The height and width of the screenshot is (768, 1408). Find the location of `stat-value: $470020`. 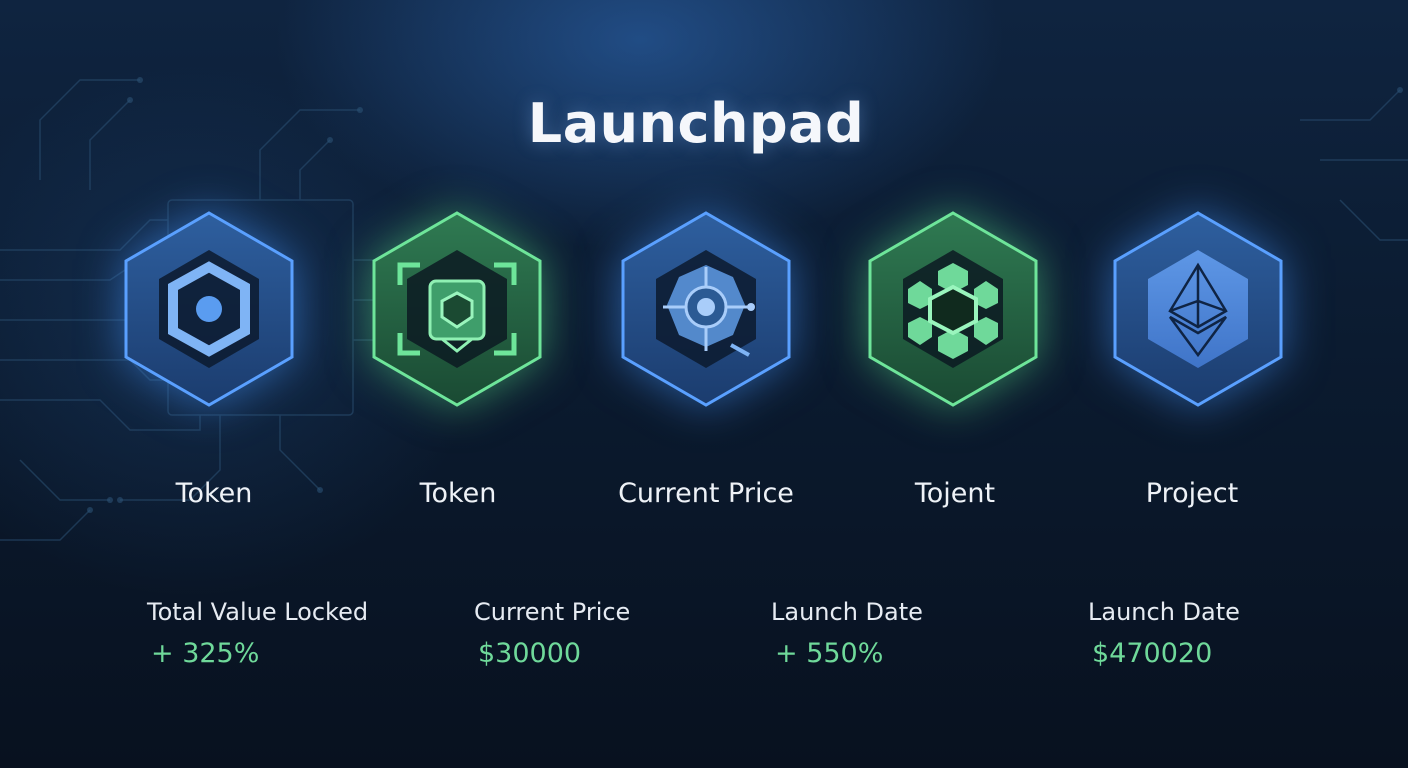

stat-value: $470020 is located at coordinates (1152, 653).